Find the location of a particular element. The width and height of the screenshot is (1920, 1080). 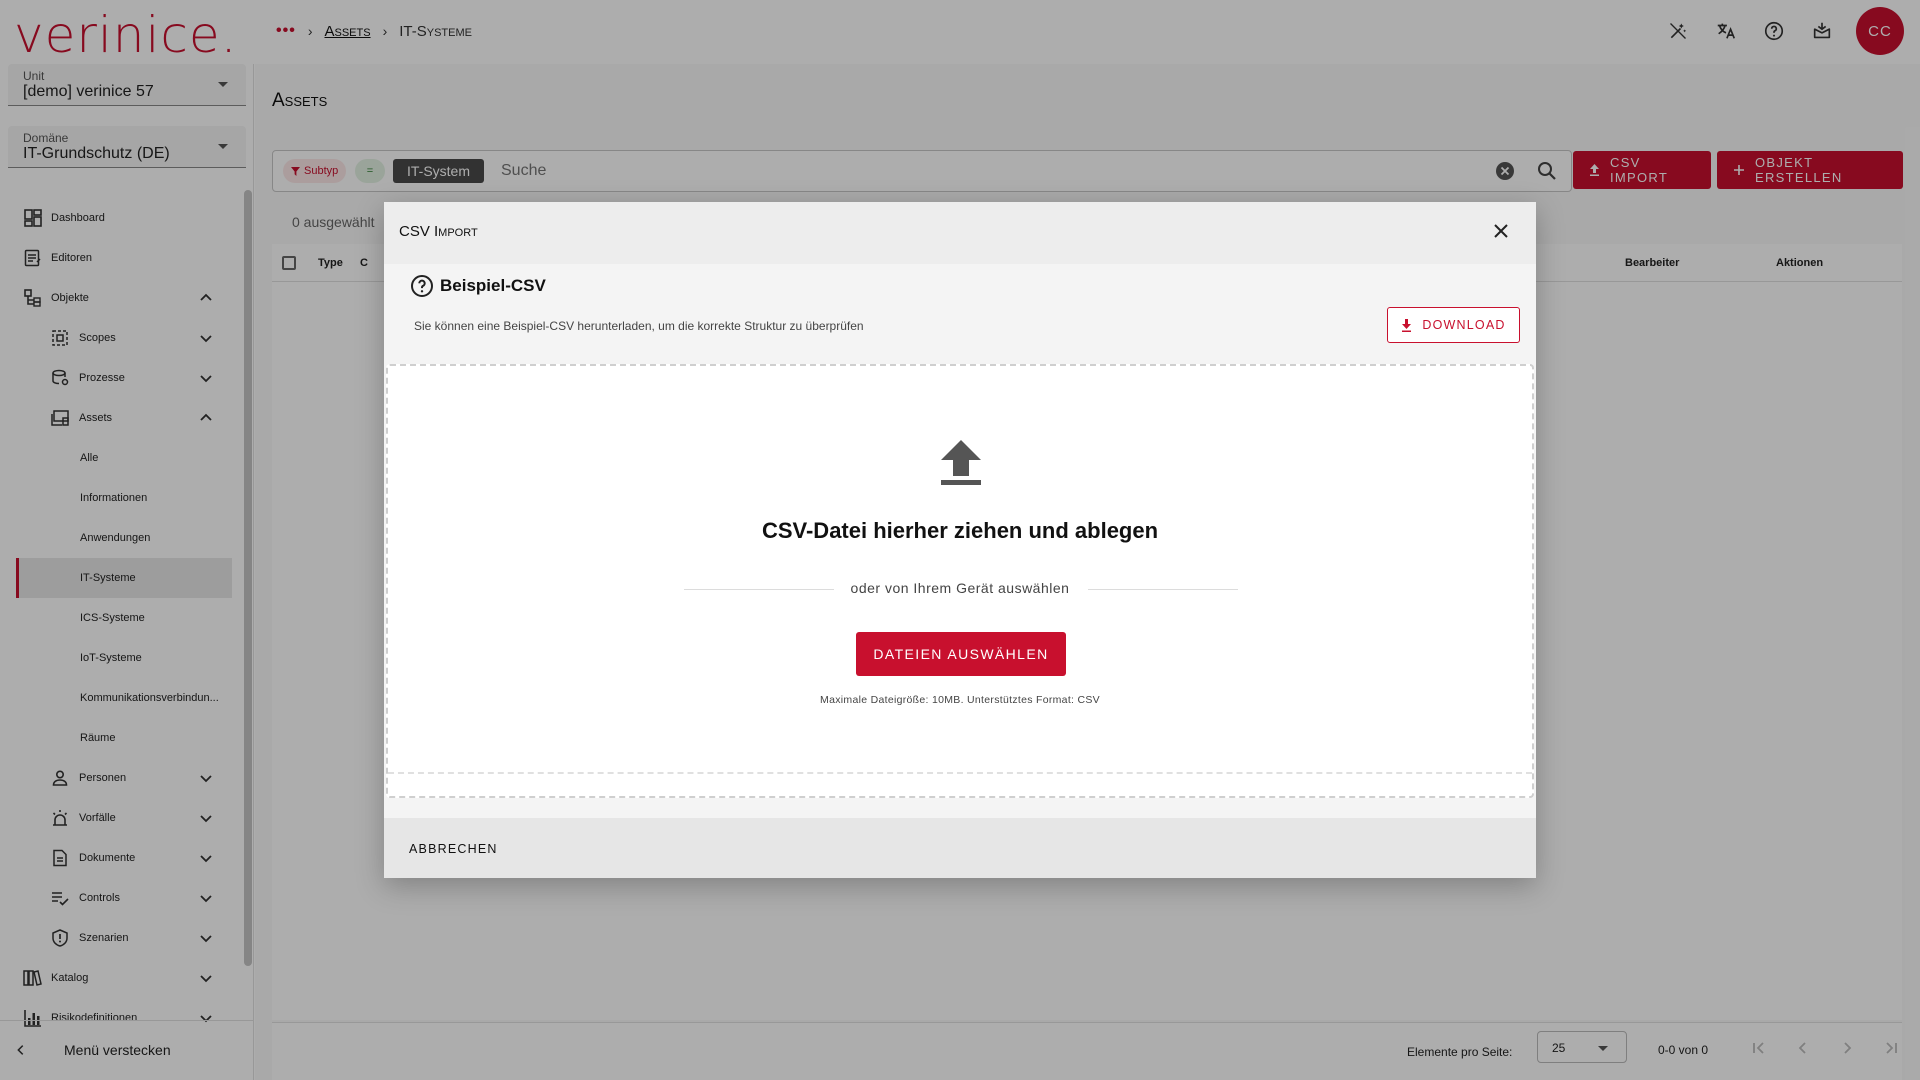

cancel-button: Abbrechen is located at coordinates (453, 849).